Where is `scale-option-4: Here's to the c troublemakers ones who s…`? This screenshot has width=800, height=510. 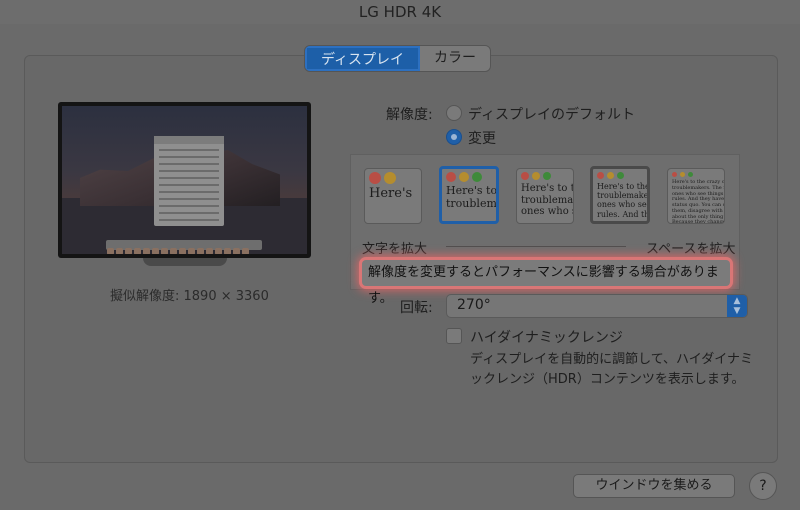 scale-option-4: Here's to the c troublemakers ones who s… is located at coordinates (620, 195).